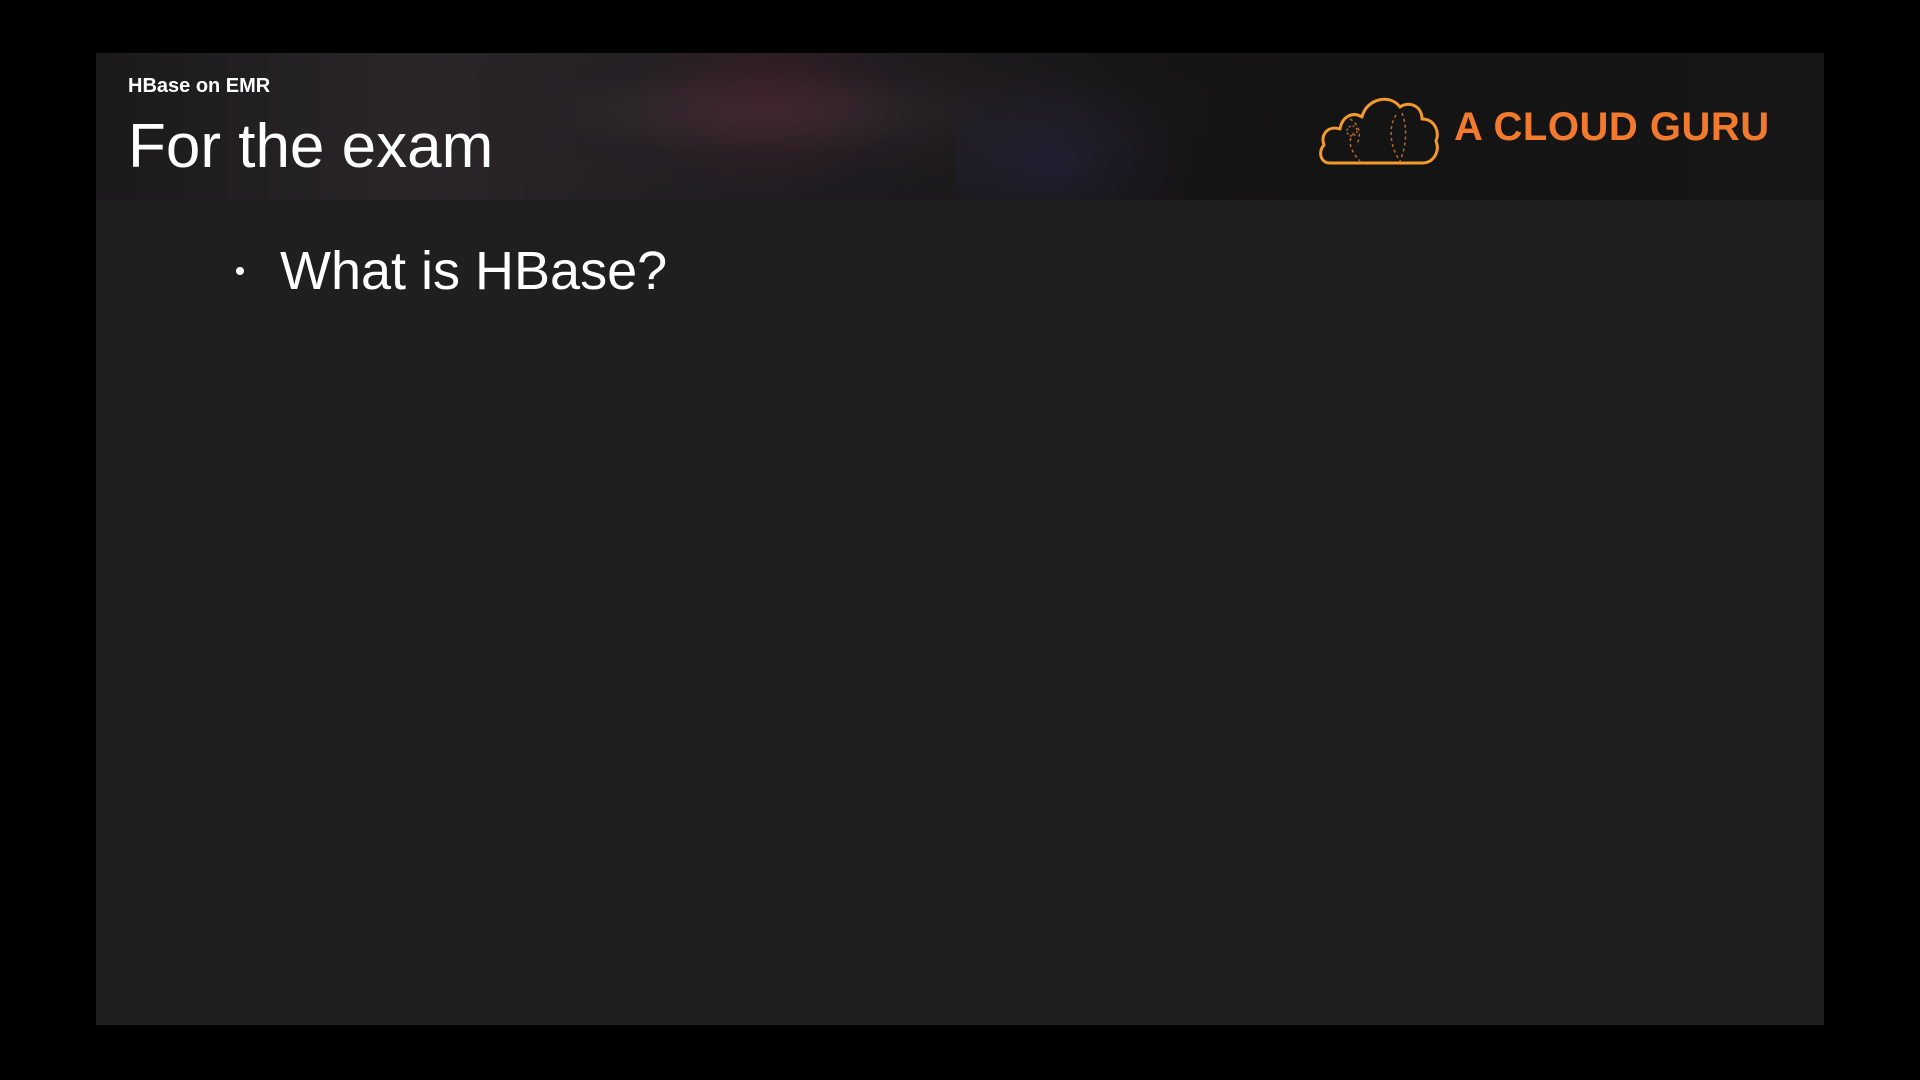 The width and height of the screenshot is (1920, 1080). What do you see at coordinates (1379, 131) in the screenshot?
I see `cloud-logo-icon` at bounding box center [1379, 131].